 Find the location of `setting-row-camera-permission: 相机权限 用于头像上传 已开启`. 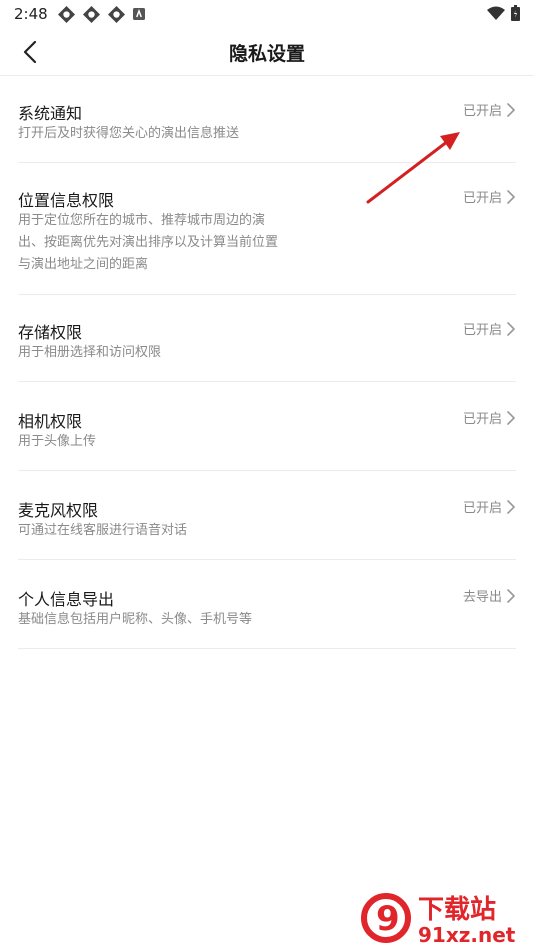

setting-row-camera-permission: 相机权限 用于头像上传 已开启 is located at coordinates (267, 426).